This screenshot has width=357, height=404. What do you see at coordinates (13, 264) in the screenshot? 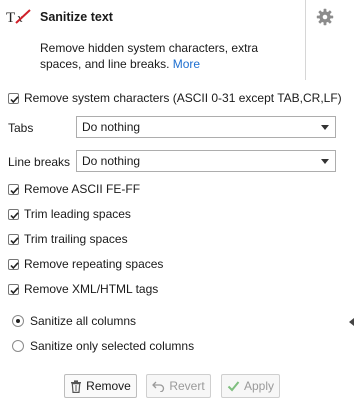
I see `remove-repeating-spaces-checkbox` at bounding box center [13, 264].